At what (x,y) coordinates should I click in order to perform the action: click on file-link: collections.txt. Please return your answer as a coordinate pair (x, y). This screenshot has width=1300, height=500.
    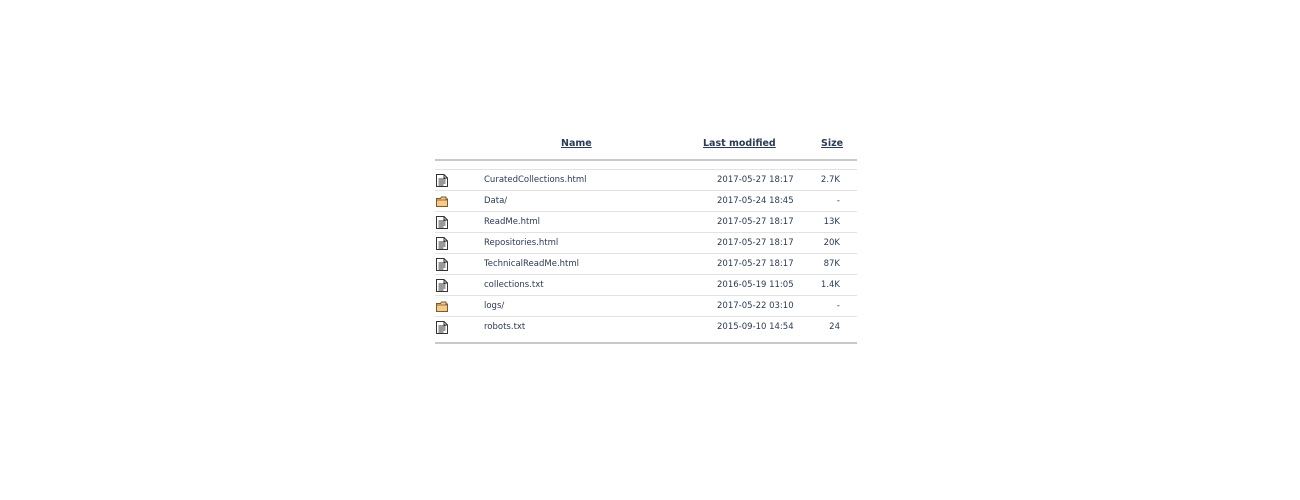
    Looking at the image, I should click on (514, 285).